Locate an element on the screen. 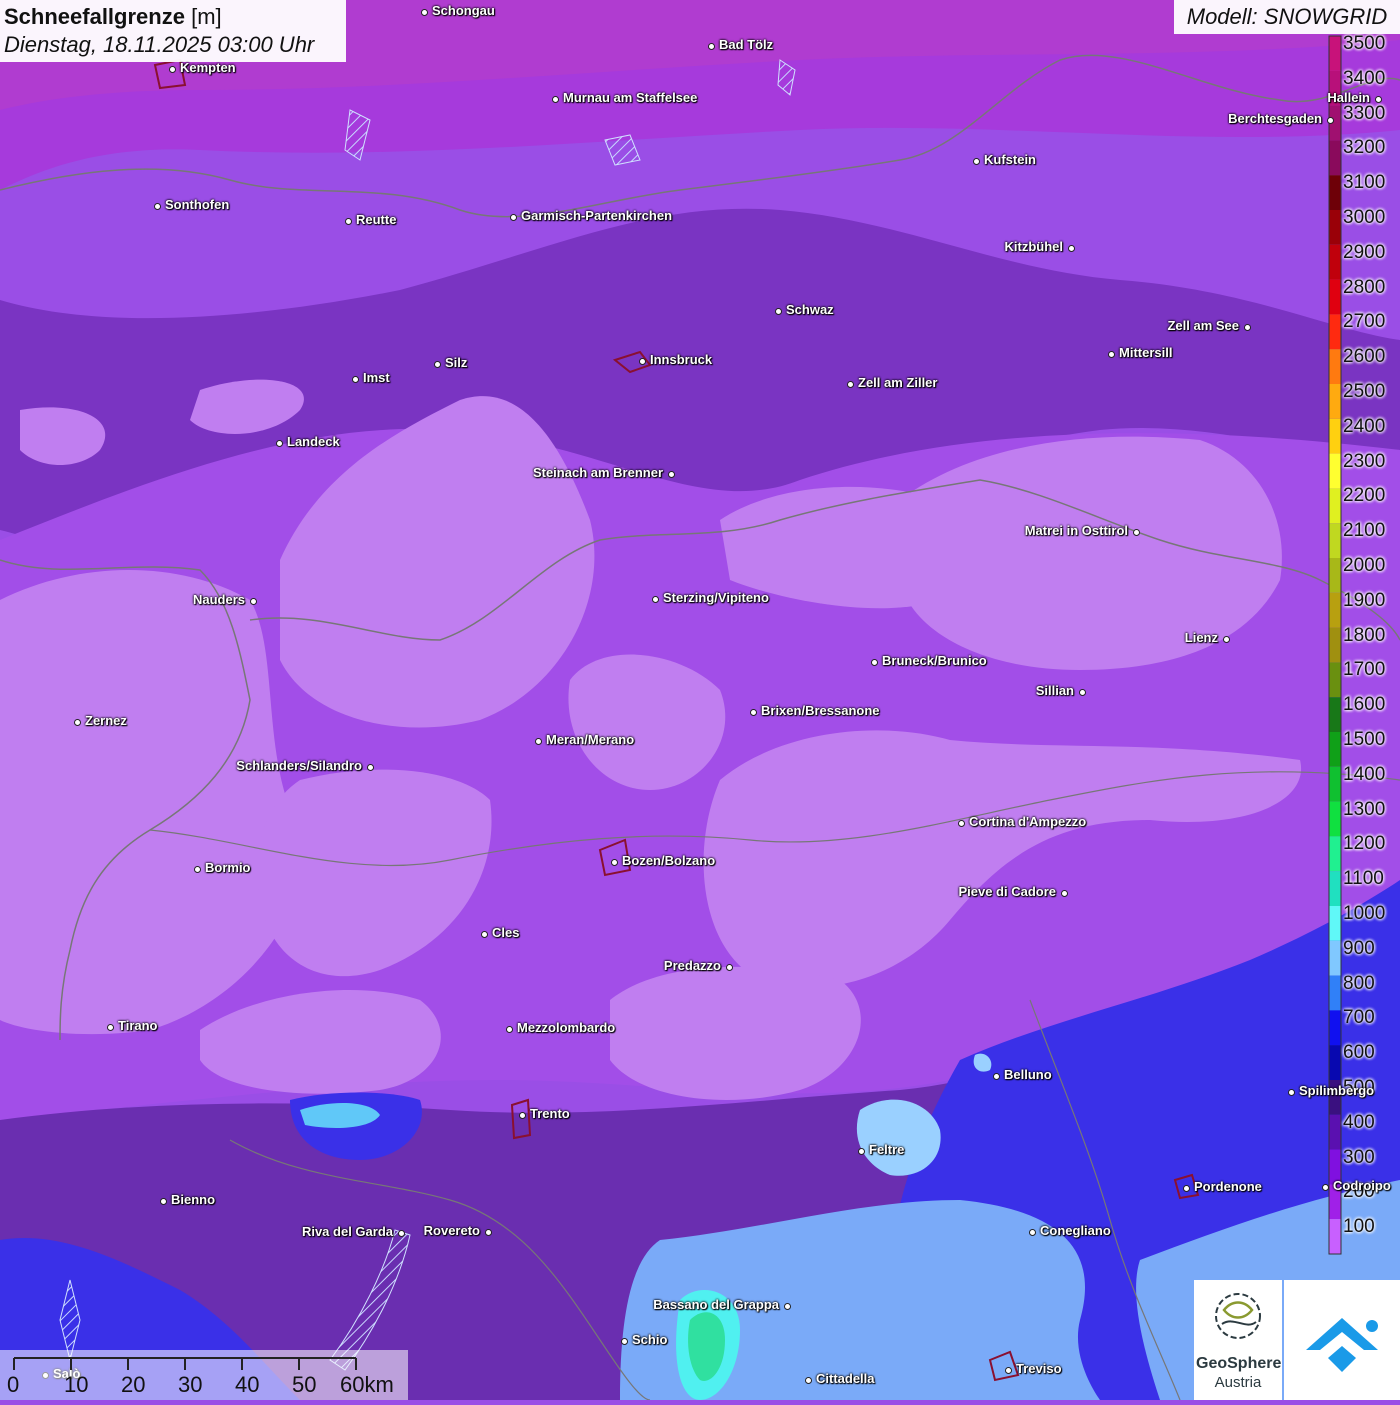  model-label: Modell: SNOWGRID is located at coordinates (1287, 17).